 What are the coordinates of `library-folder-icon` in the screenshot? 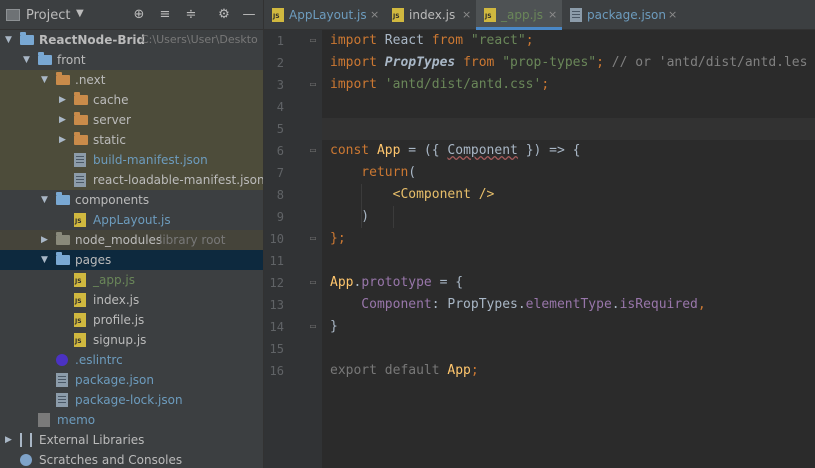 It's located at (63, 238).